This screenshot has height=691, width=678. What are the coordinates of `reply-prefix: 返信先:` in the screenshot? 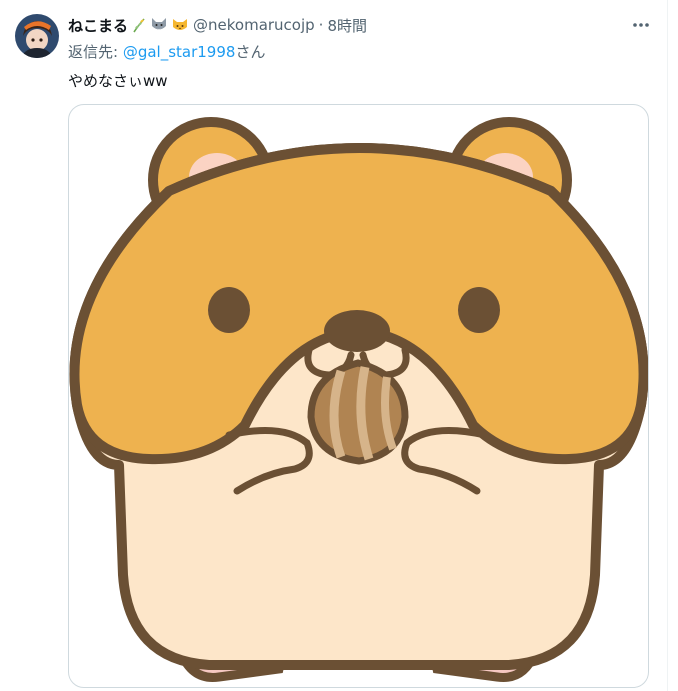 It's located at (95, 52).